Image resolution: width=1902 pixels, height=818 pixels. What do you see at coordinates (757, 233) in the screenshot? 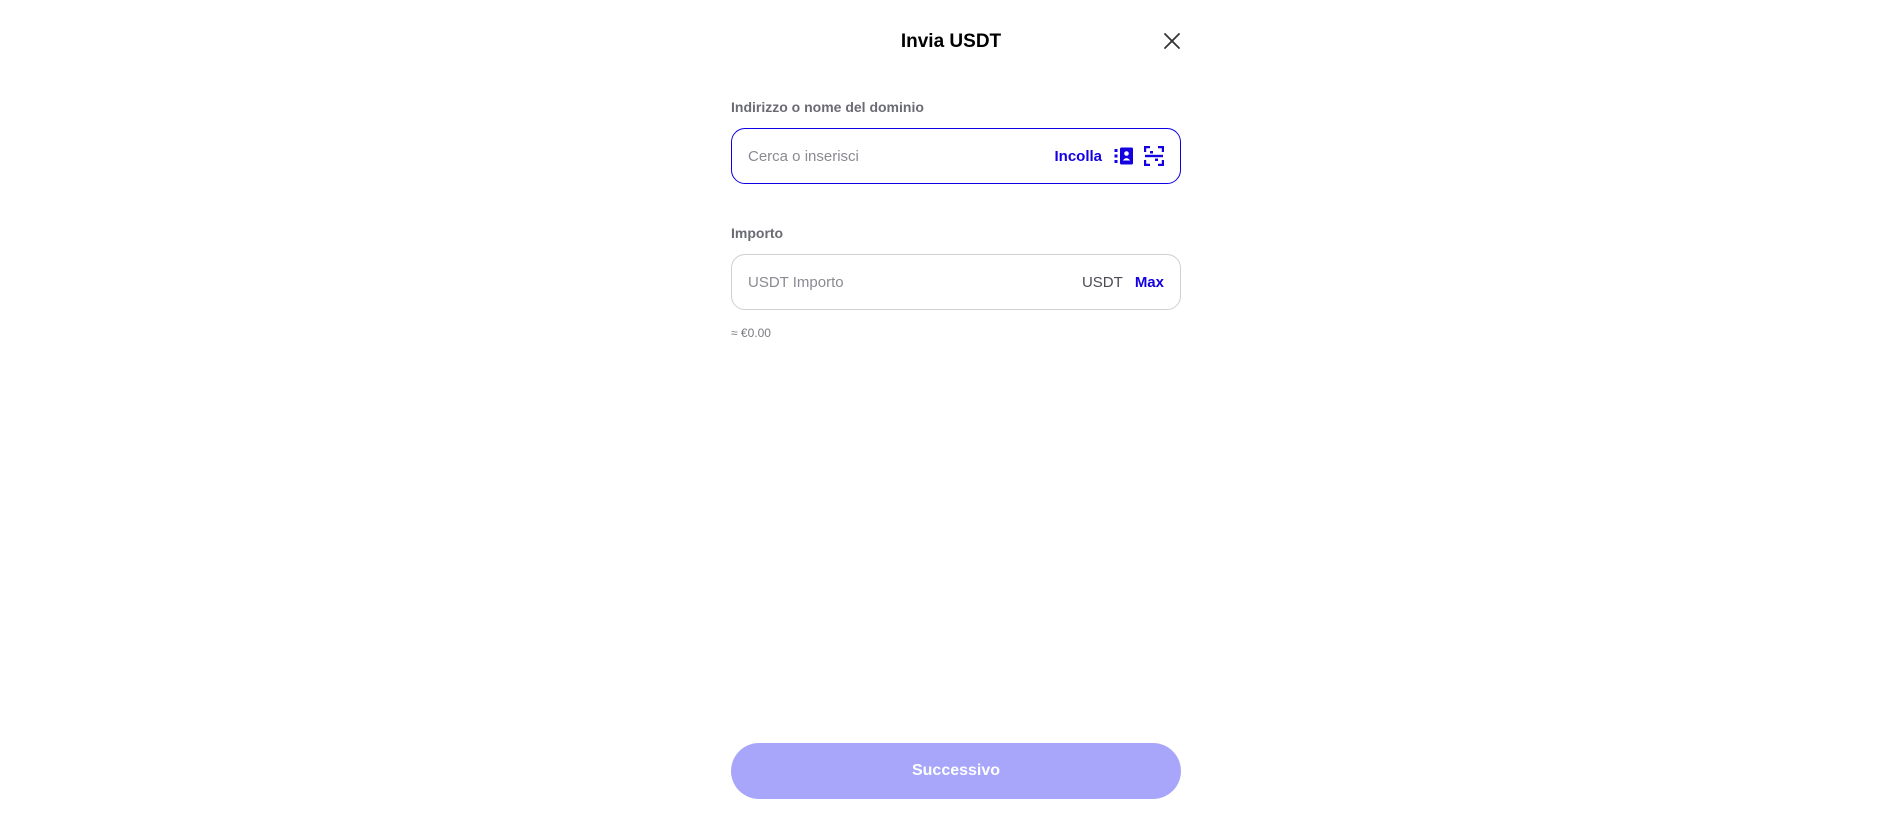
I see `amount-label: Importo` at bounding box center [757, 233].